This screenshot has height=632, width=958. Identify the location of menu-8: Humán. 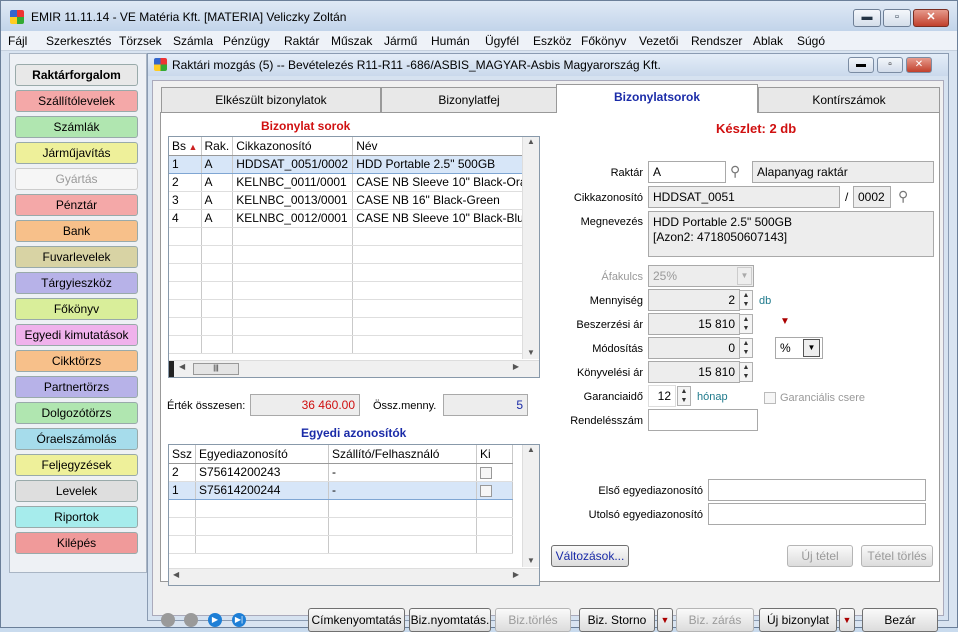
(450, 41).